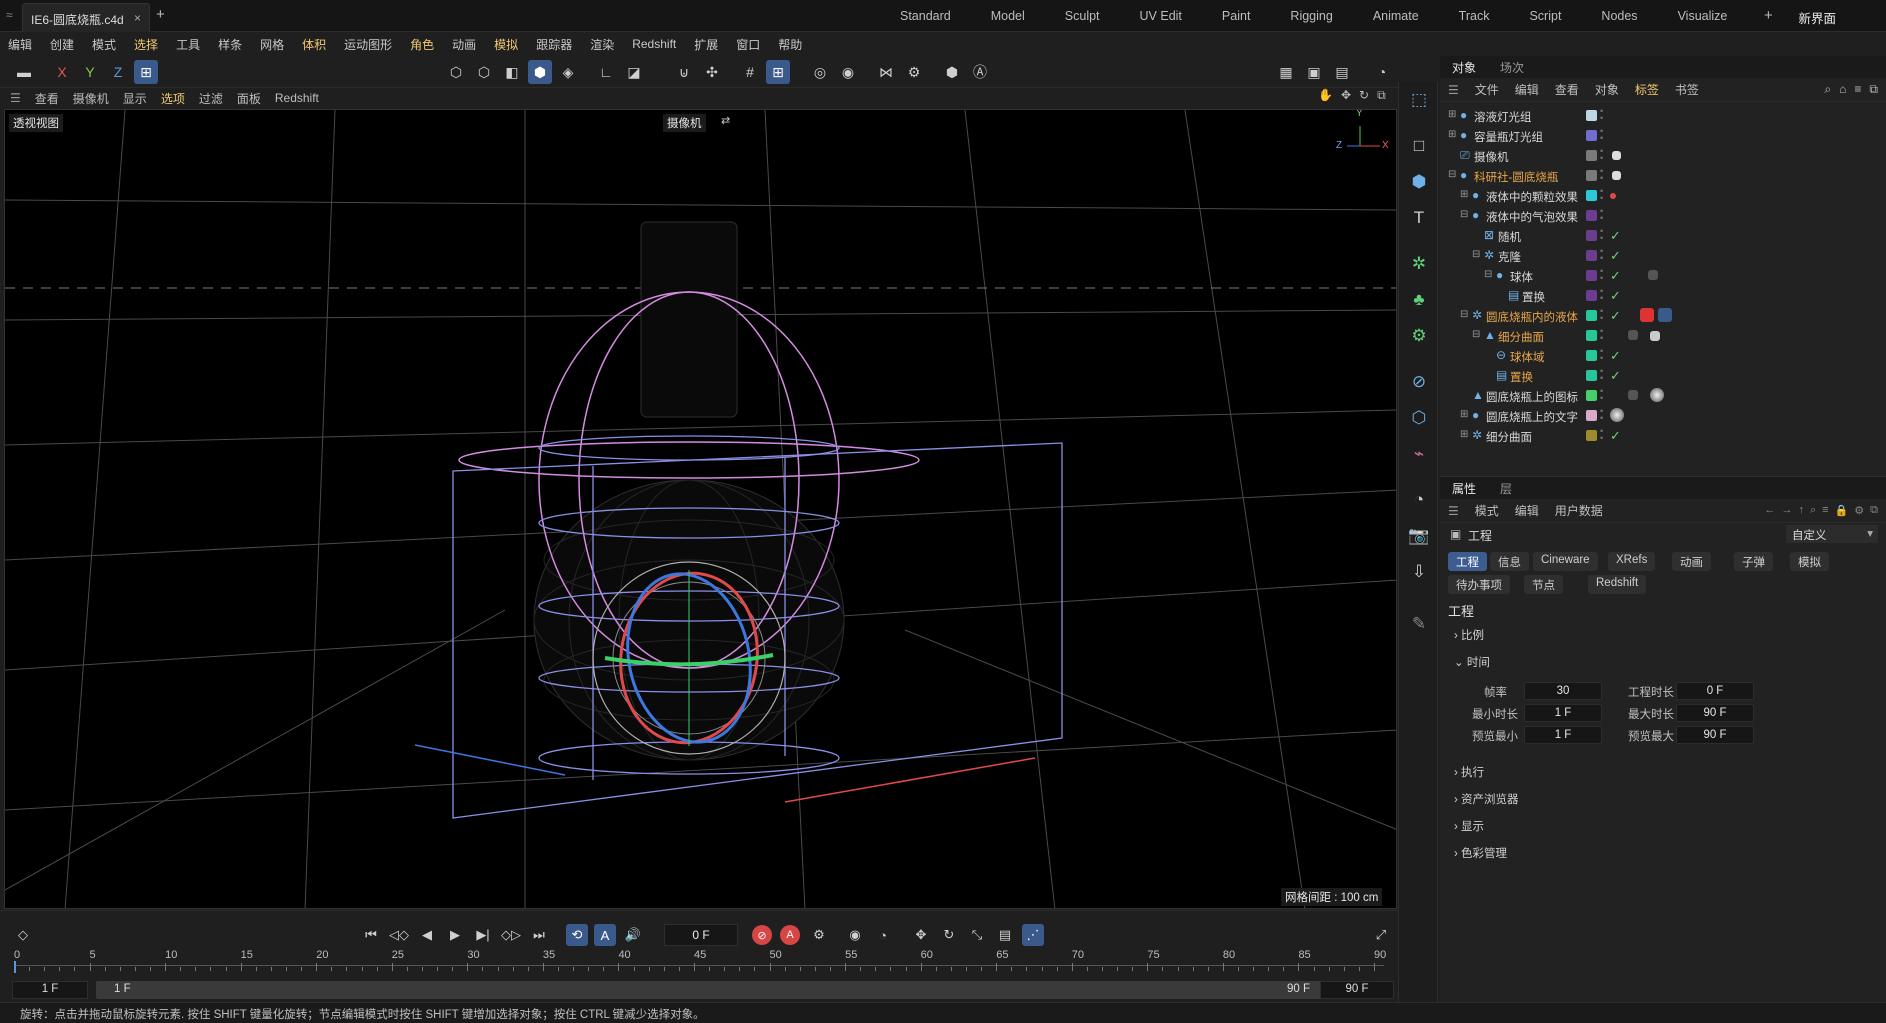 Image resolution: width=1886 pixels, height=1023 pixels. Describe the element at coordinates (1663, 316) in the screenshot. I see `object-row: ⊟ ✲ 圆底烧瓶内的液体 • • ✓` at that location.